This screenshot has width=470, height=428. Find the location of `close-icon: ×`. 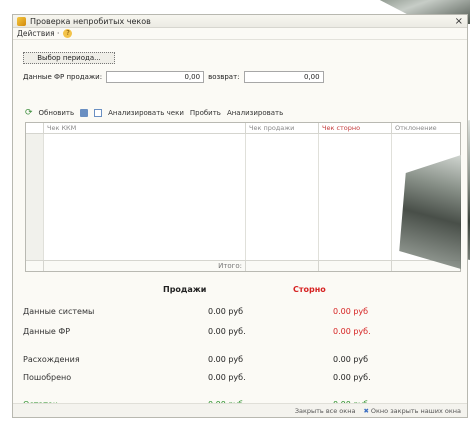

close-icon: × is located at coordinates (459, 21).